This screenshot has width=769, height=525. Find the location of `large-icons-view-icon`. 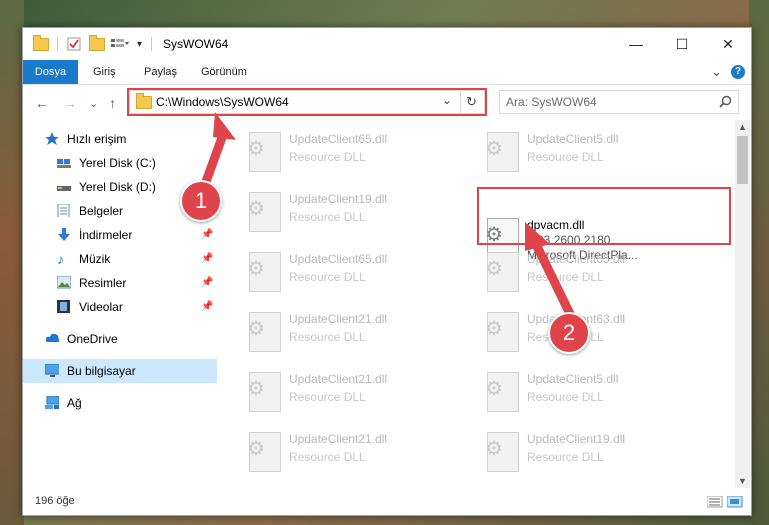

large-icons-view-icon is located at coordinates (735, 502).